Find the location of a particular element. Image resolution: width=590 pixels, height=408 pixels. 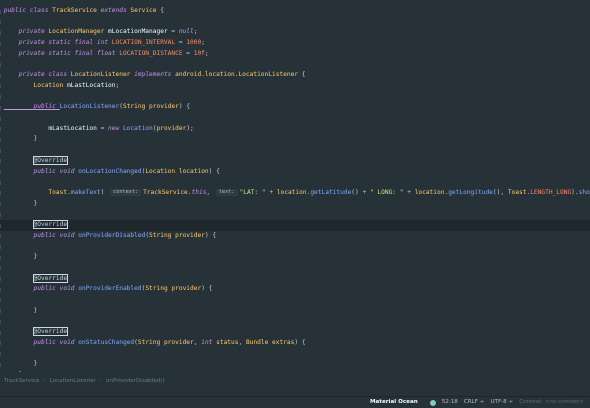

code-line: mLastLocation = new Location(provider); is located at coordinates (295, 129).